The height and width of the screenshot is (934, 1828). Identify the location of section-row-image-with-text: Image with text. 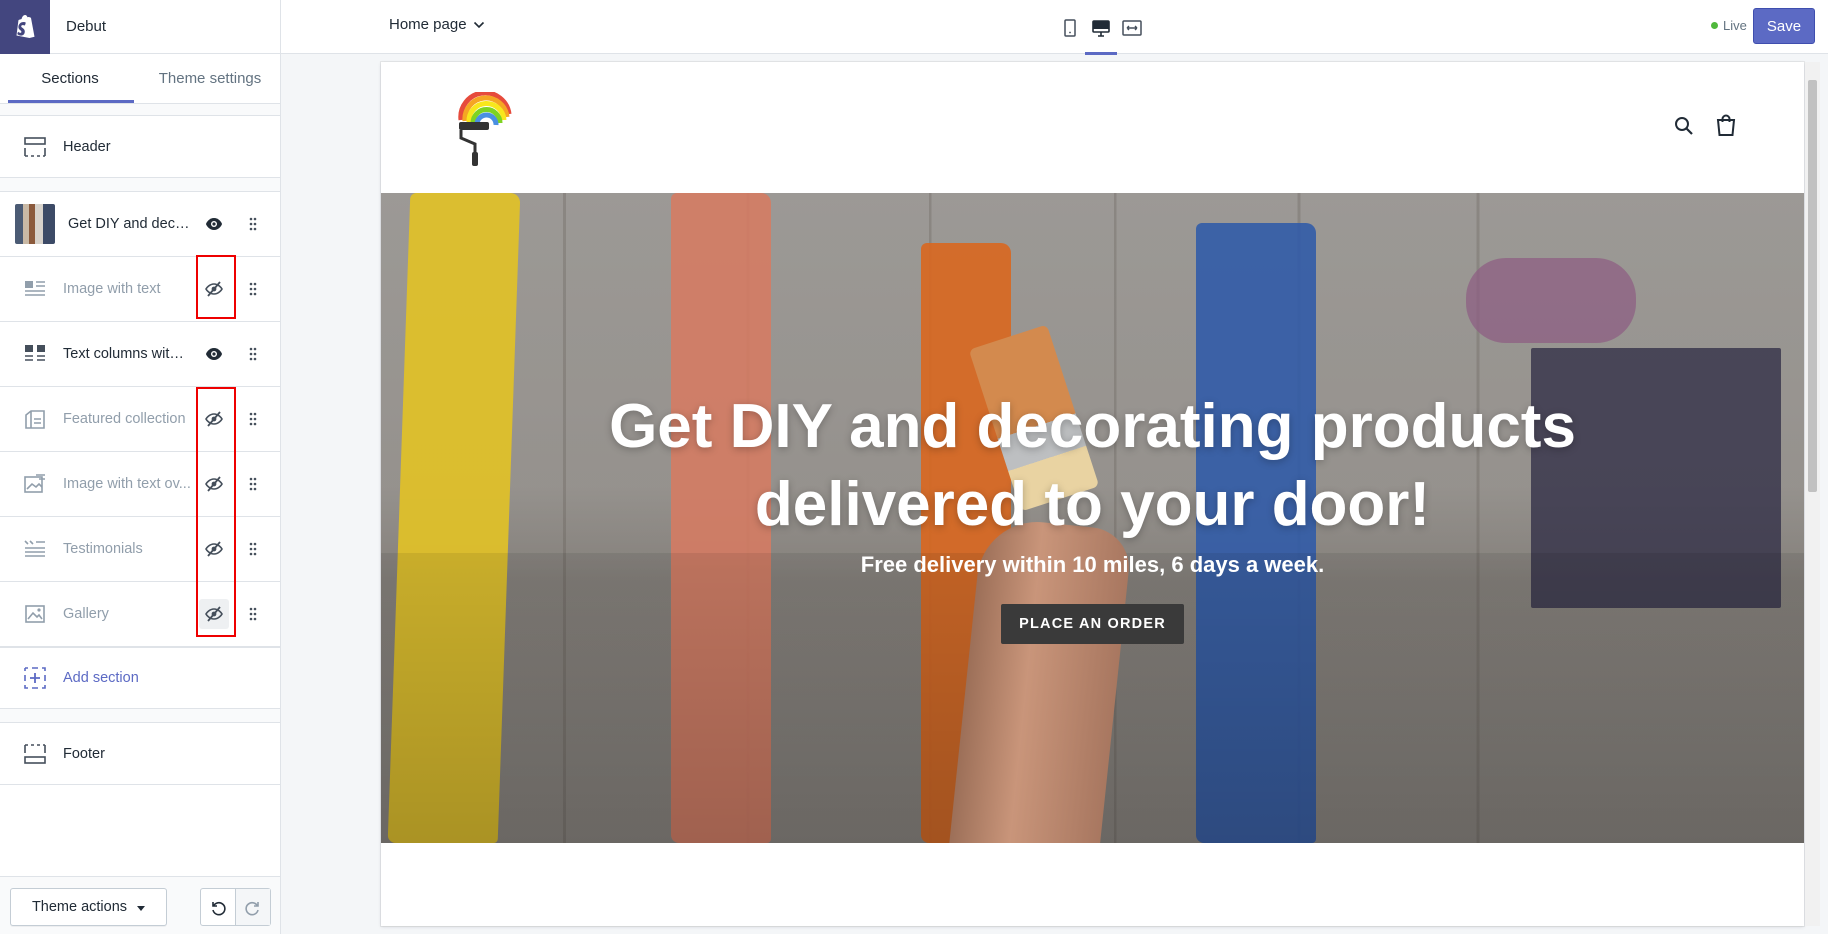
(140, 289).